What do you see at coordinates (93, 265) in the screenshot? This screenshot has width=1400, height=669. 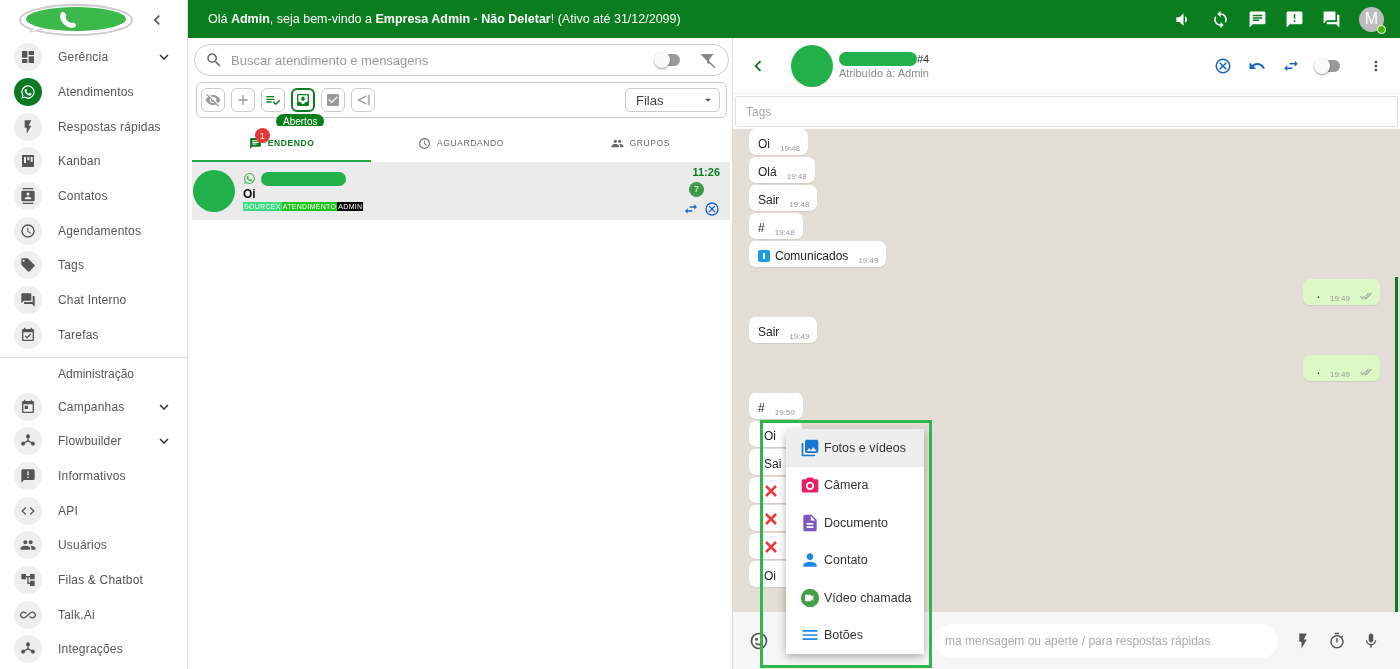 I see `sidebar-item: Tags` at bounding box center [93, 265].